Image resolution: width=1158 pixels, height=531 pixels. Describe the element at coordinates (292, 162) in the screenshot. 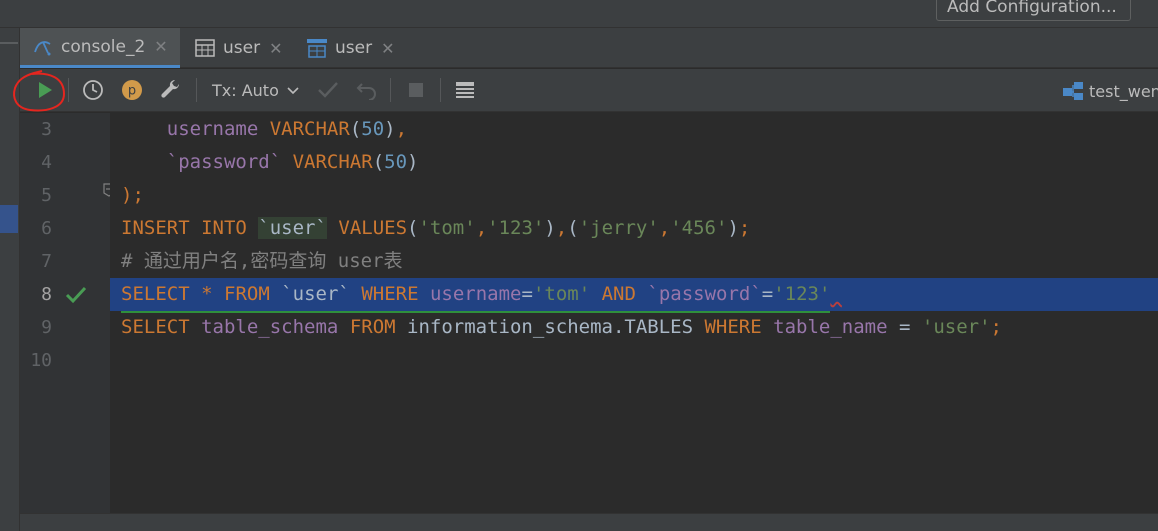

I see `code-line-4: `password` VARCHAR(50)` at that location.